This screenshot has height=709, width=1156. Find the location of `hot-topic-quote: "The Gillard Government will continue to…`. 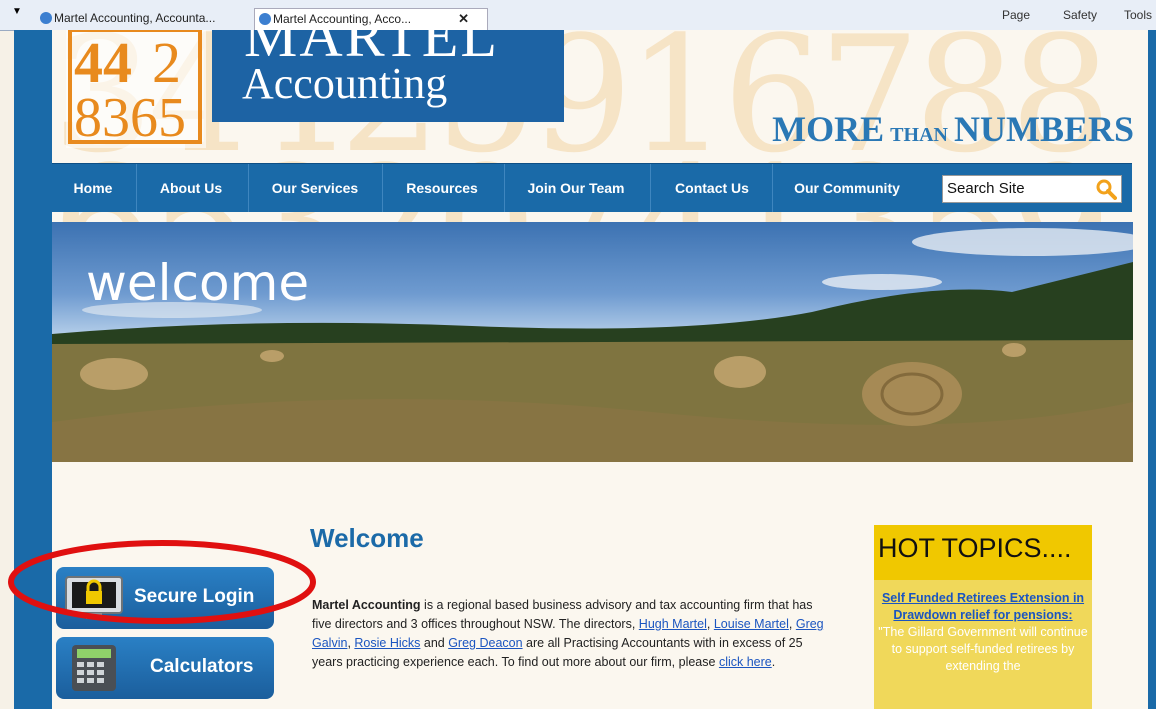

hot-topic-quote: "The Gillard Government will continue to… is located at coordinates (983, 649).